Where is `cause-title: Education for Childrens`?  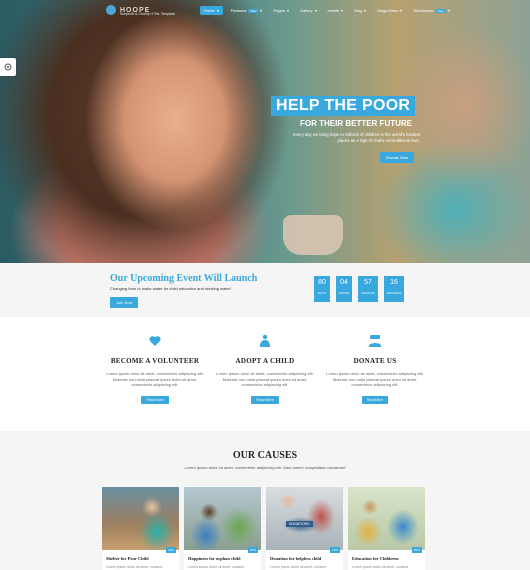 cause-title: Education for Childrens is located at coordinates (375, 558).